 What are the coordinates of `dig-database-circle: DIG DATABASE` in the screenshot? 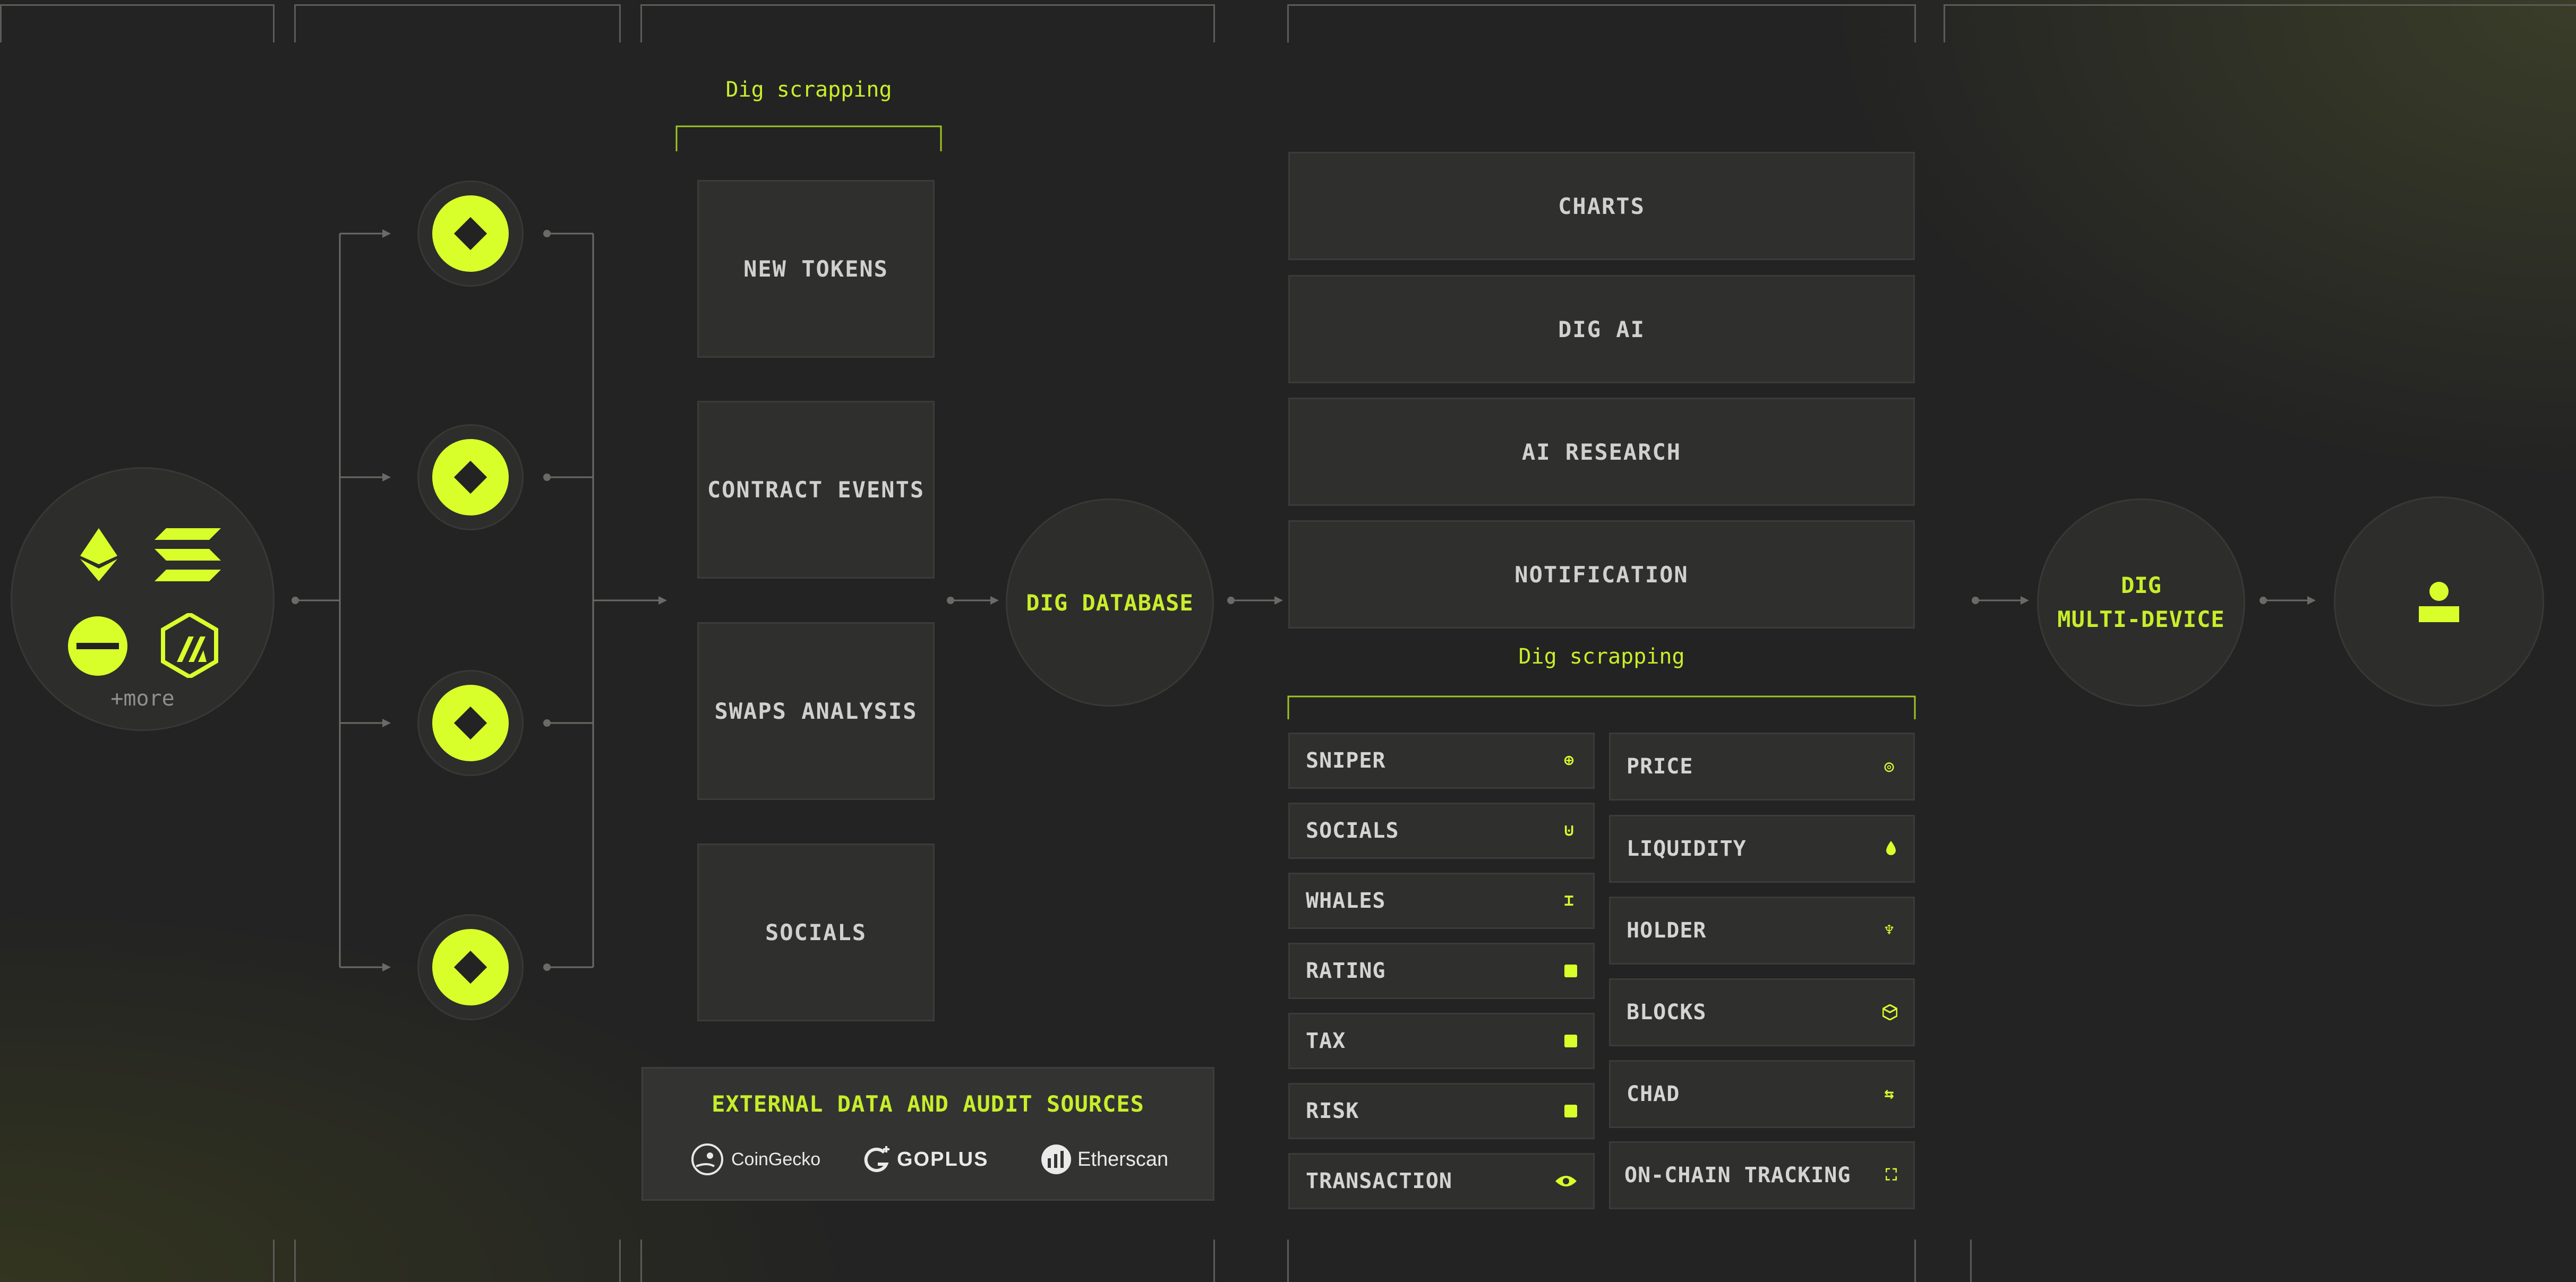 It's located at (1110, 603).